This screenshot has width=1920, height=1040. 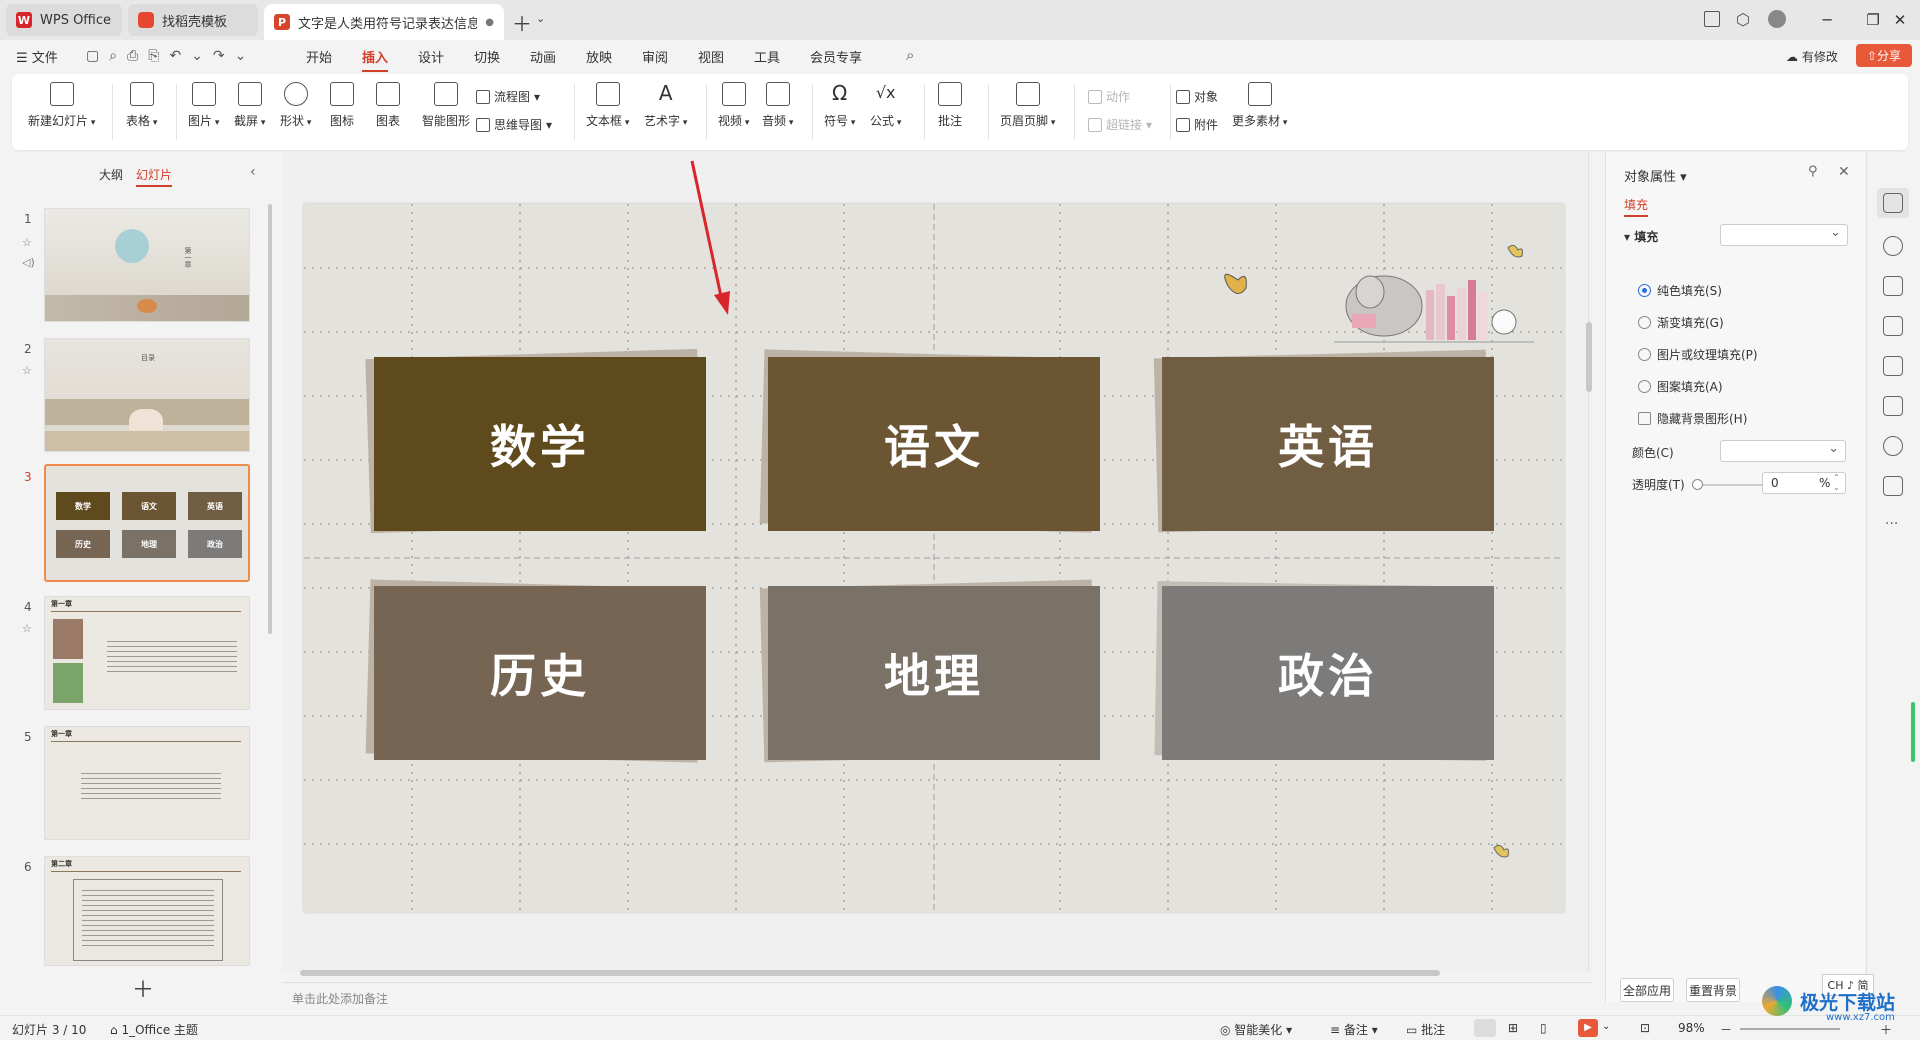 I want to click on new-tab-icon: ＋, so click(x=522, y=22).